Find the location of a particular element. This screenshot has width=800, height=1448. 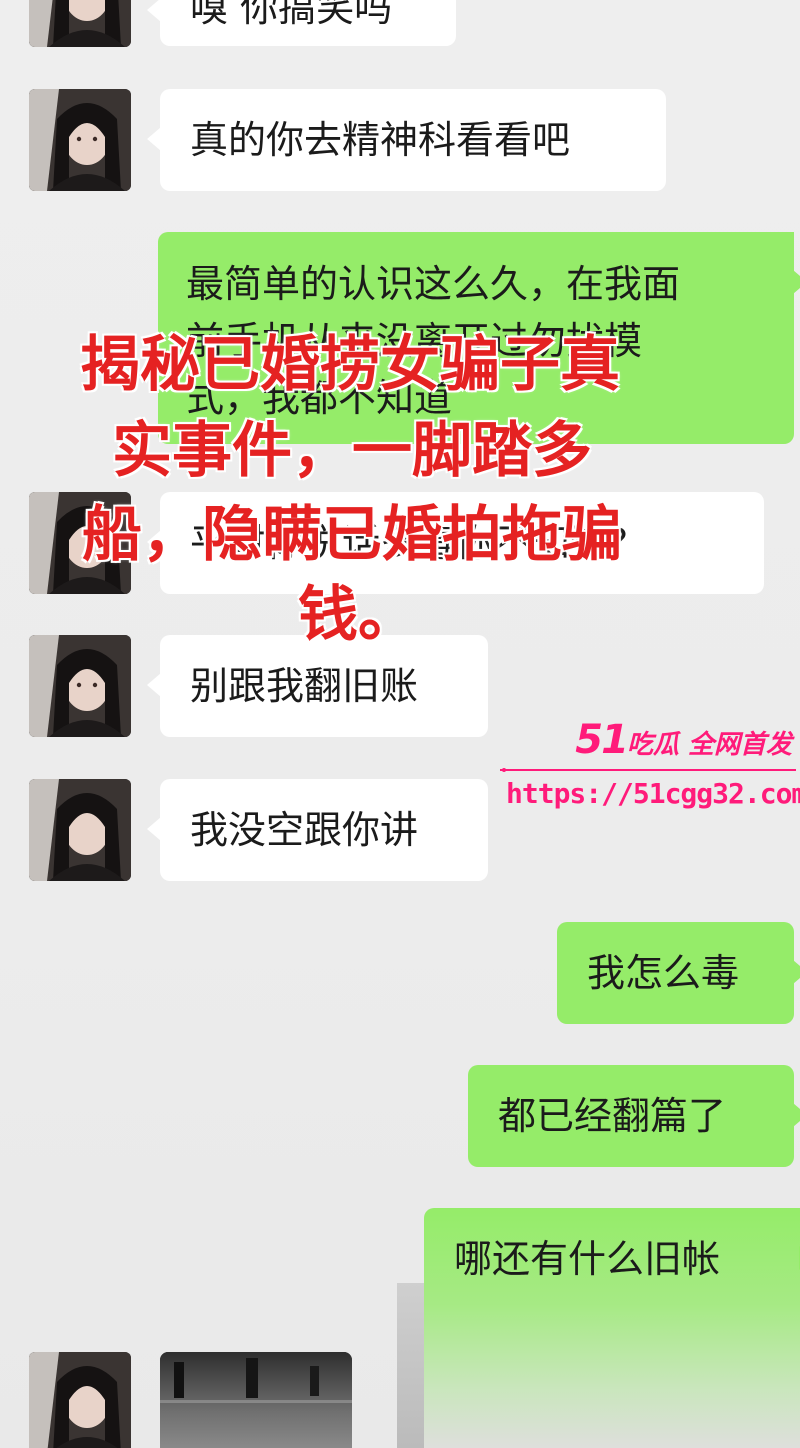

message-bubble: 别跟我翻旧账 is located at coordinates (317, 686).